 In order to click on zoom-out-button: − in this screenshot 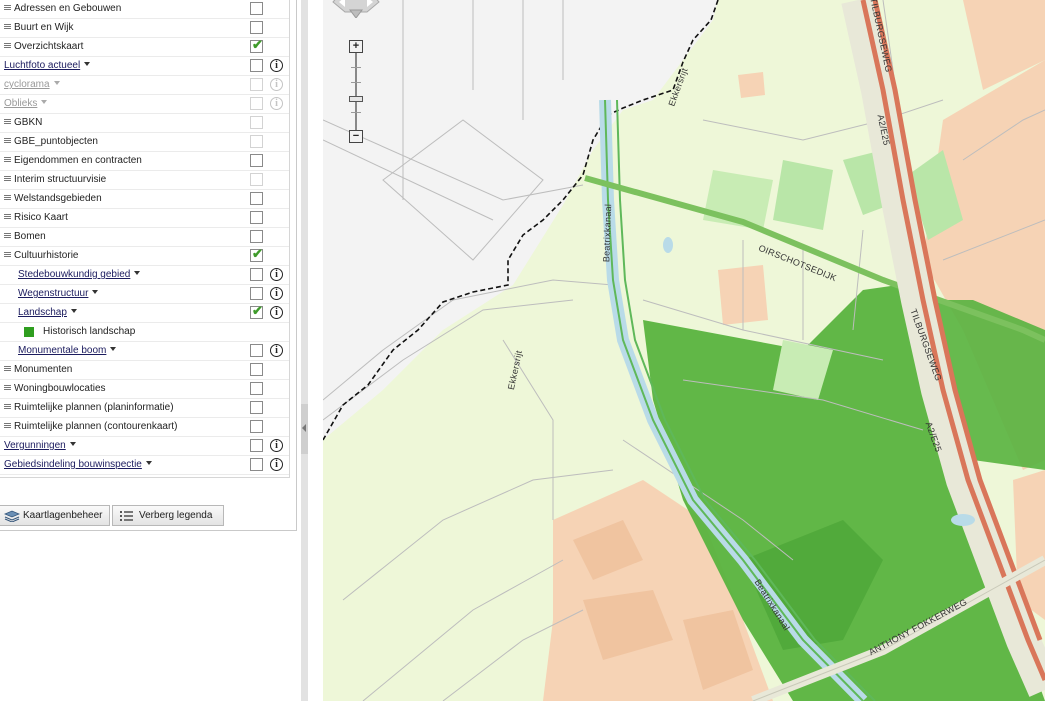, I will do `click(356, 136)`.